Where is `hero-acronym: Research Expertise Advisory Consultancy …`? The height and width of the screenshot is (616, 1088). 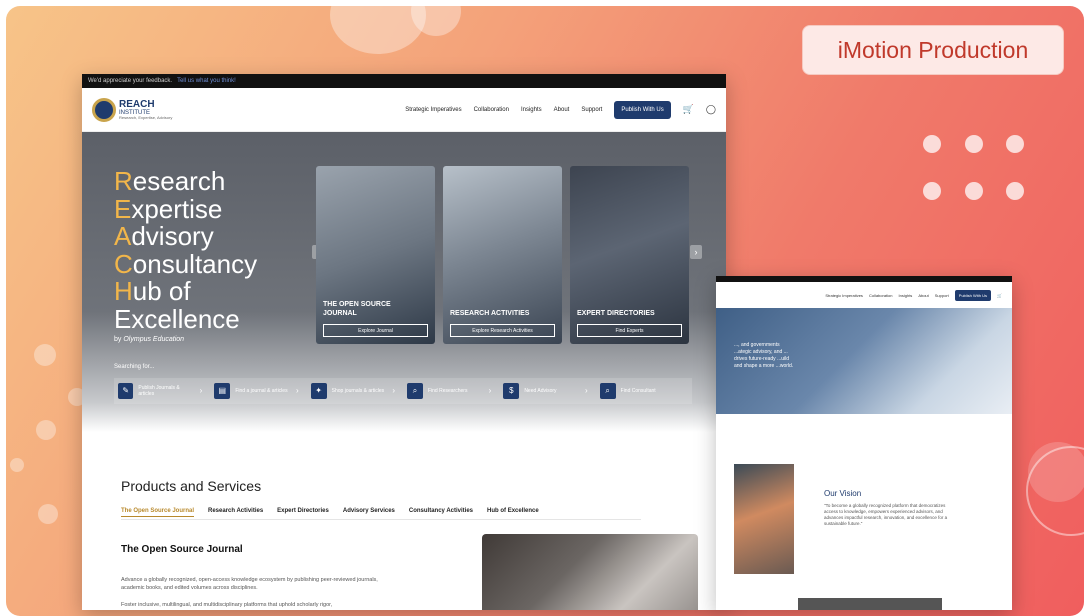 hero-acronym: Research Expertise Advisory Consultancy … is located at coordinates (185, 250).